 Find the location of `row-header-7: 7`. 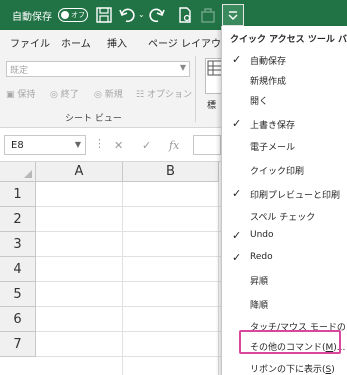

row-header-7: 7 is located at coordinates (18, 344).